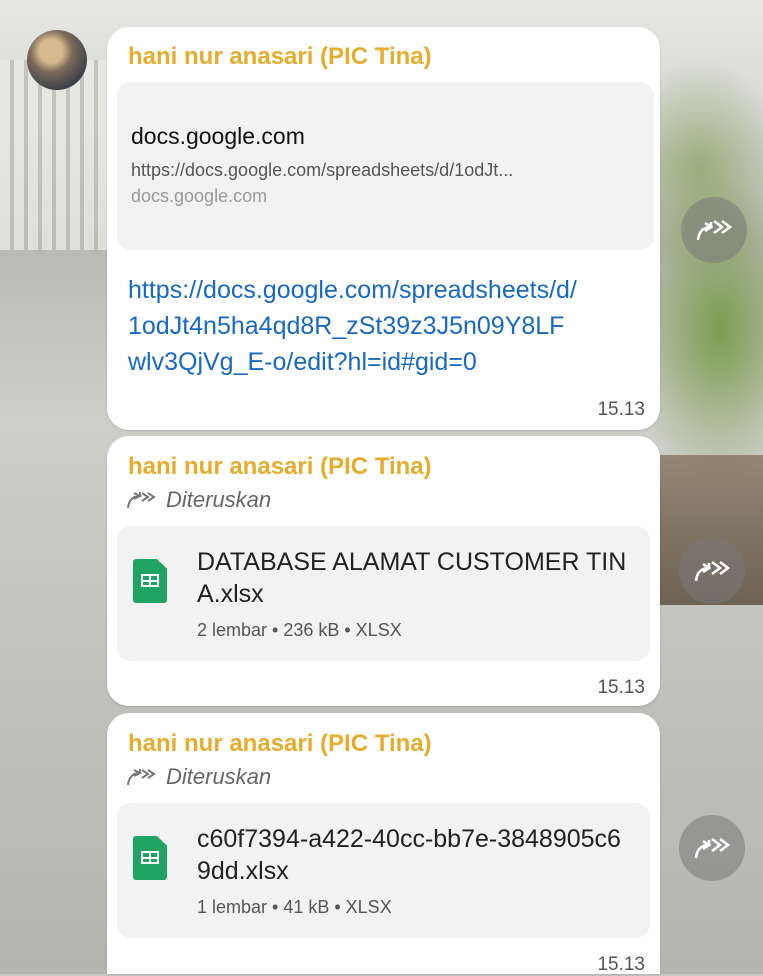 This screenshot has height=976, width=763. Describe the element at coordinates (412, 578) in the screenshot. I see `file-name: DATABASE ALAMAT CUSTOMER TINA.xlsx` at that location.